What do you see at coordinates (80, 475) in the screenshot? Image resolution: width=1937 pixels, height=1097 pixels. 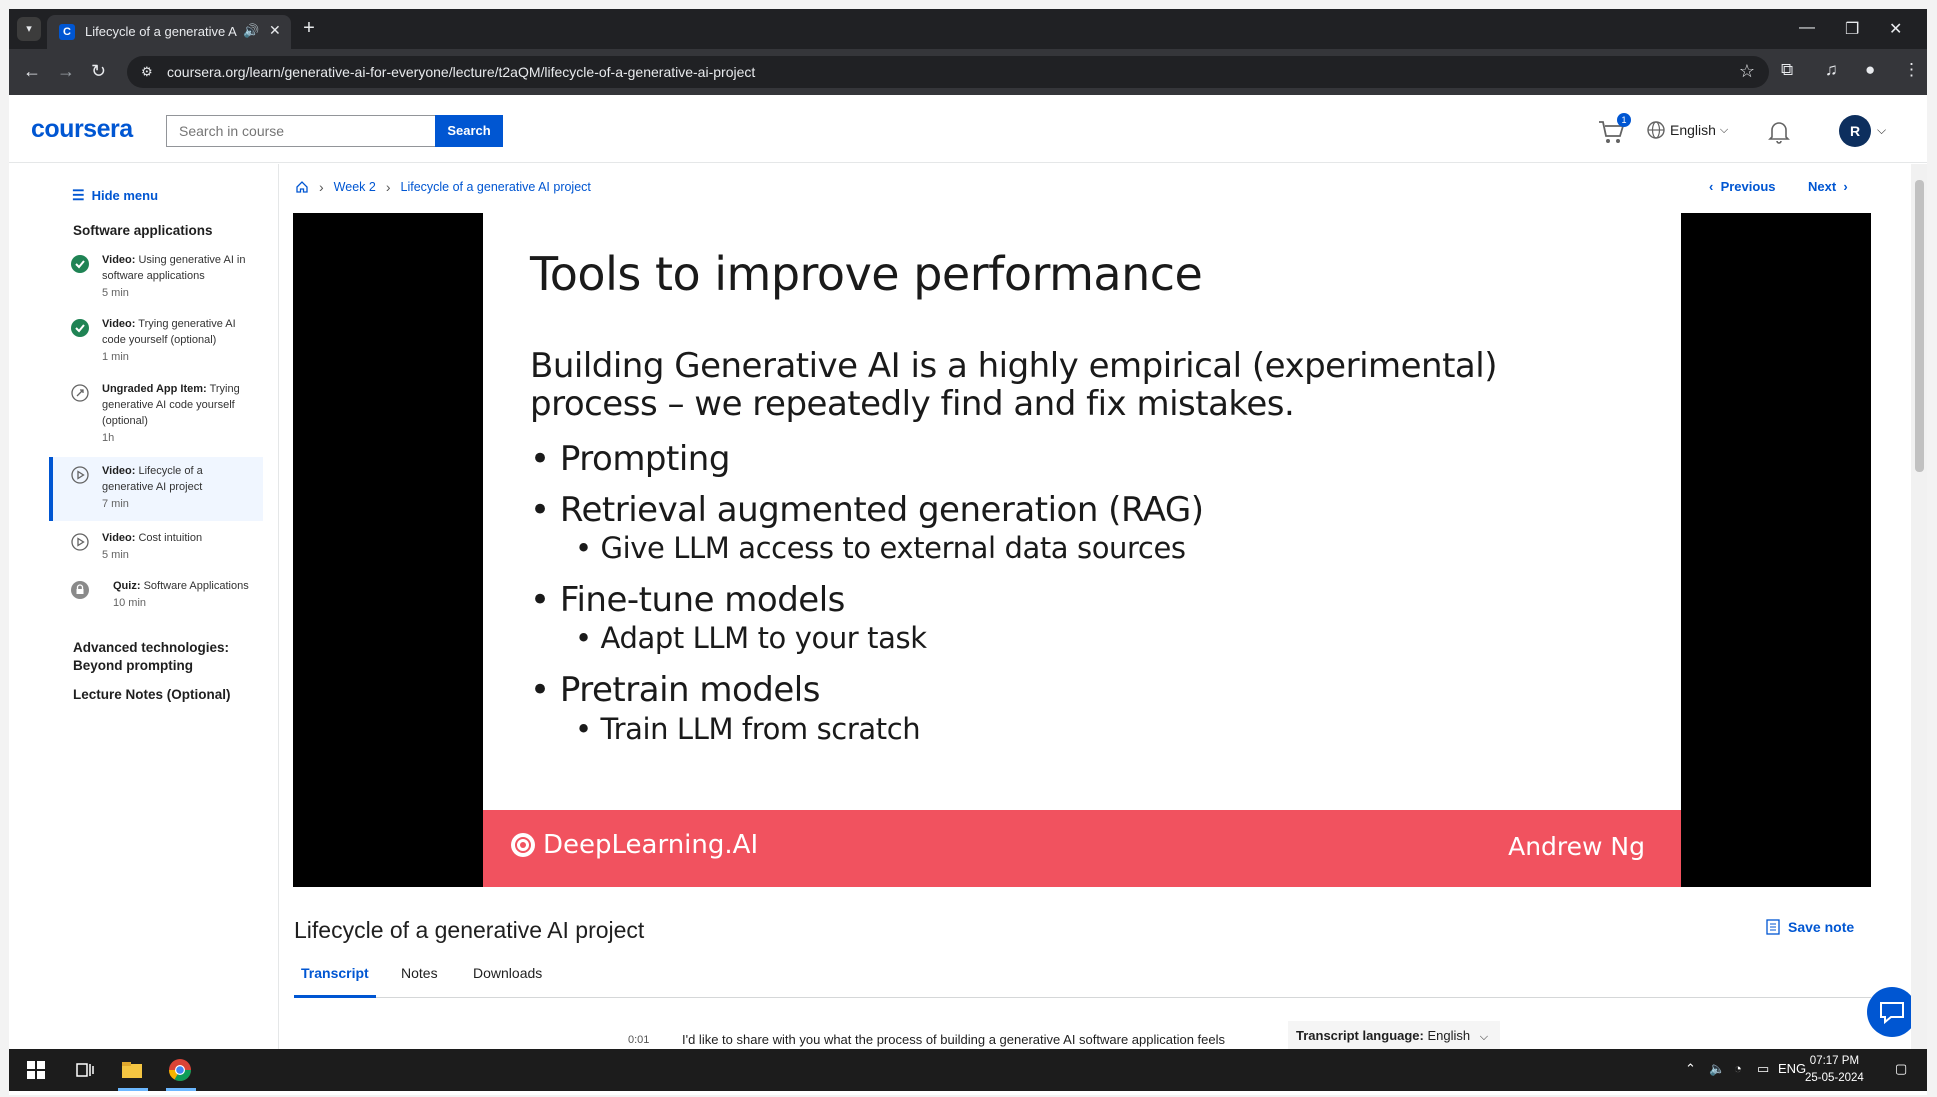 I see `play-circle-icon` at bounding box center [80, 475].